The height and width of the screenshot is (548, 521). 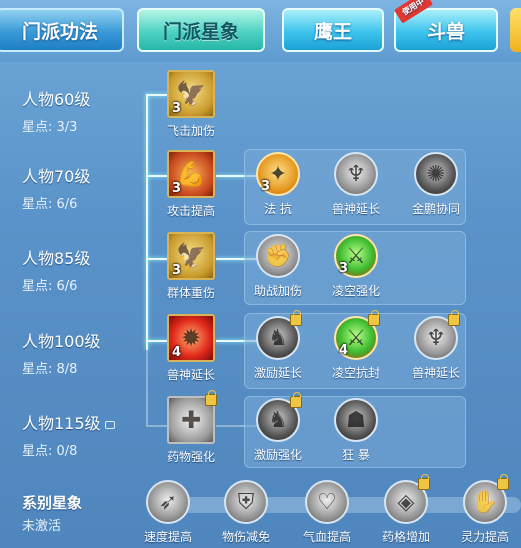 What do you see at coordinates (147, 388) in the screenshot?
I see `tree-trunk-line-locked` at bounding box center [147, 388].